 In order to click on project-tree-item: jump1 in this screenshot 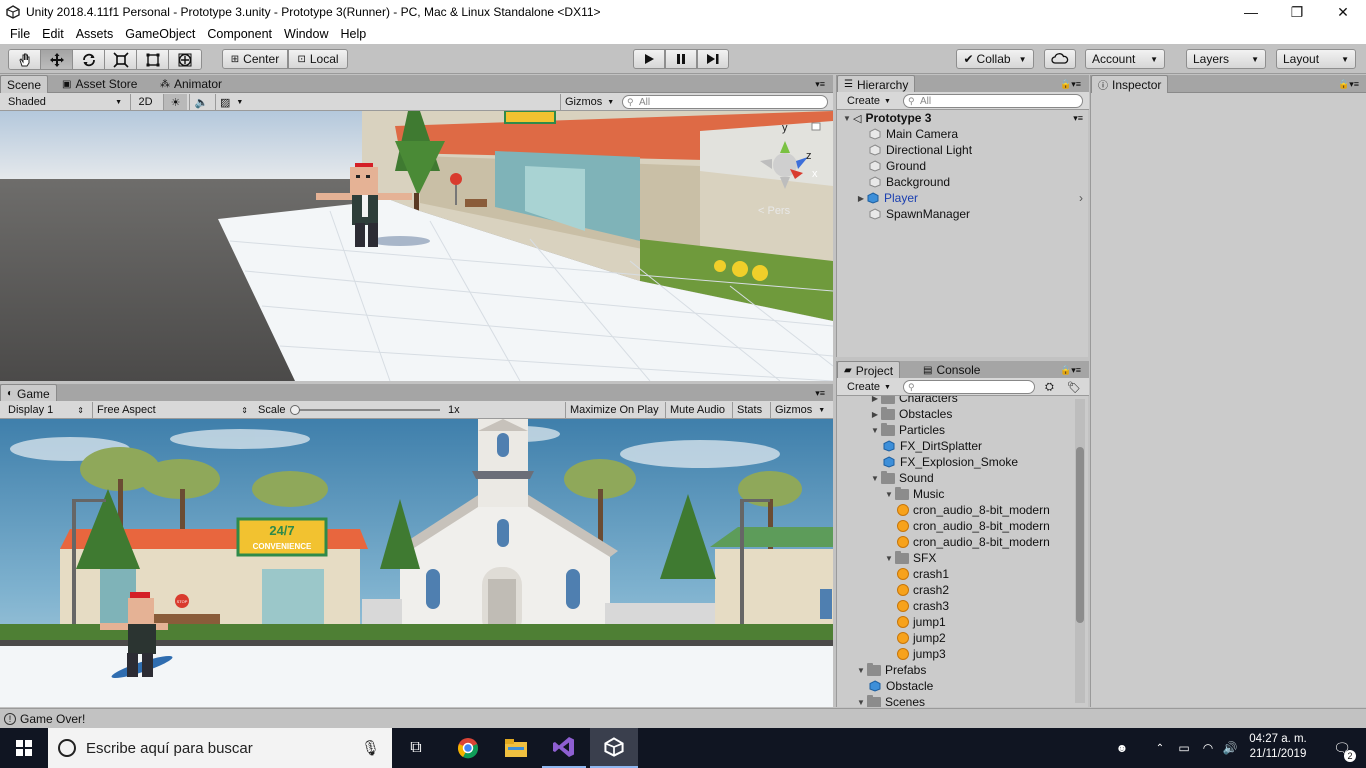, I will do `click(891, 622)`.